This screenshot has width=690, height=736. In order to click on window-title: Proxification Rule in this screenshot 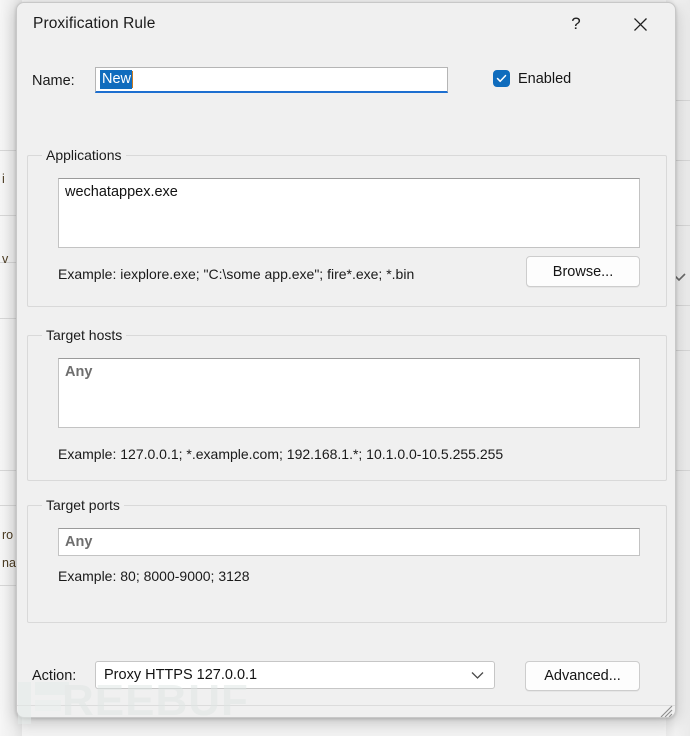, I will do `click(94, 23)`.